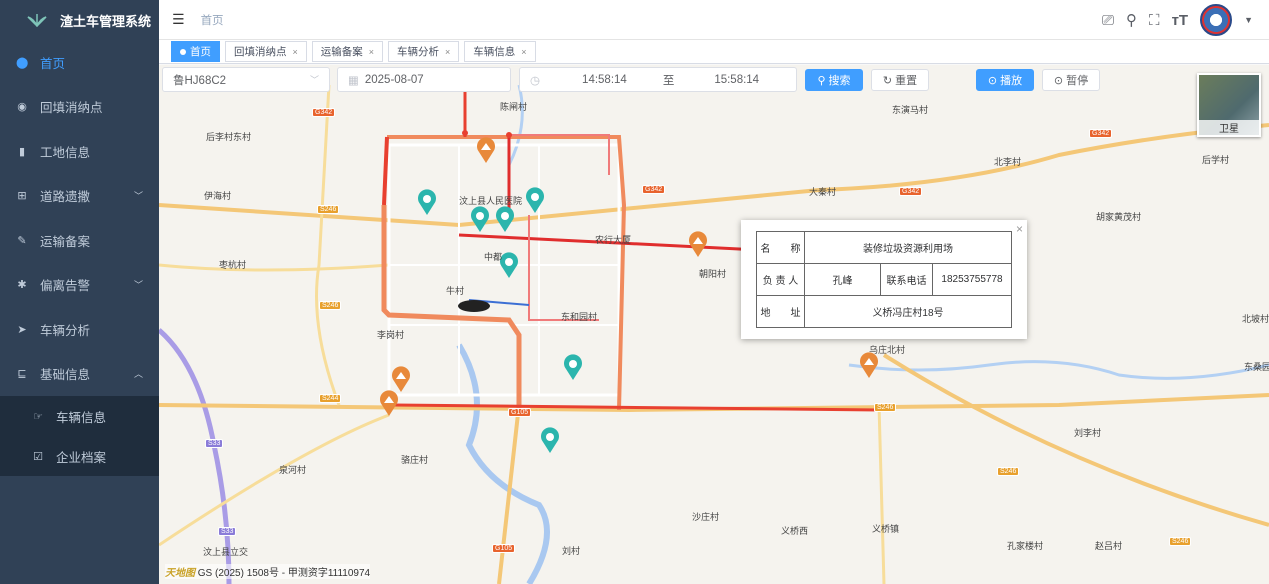 This screenshot has height=584, width=1269. What do you see at coordinates (79, 151) in the screenshot?
I see `sidebar-item-sites: ▮ 工地信息` at bounding box center [79, 151].